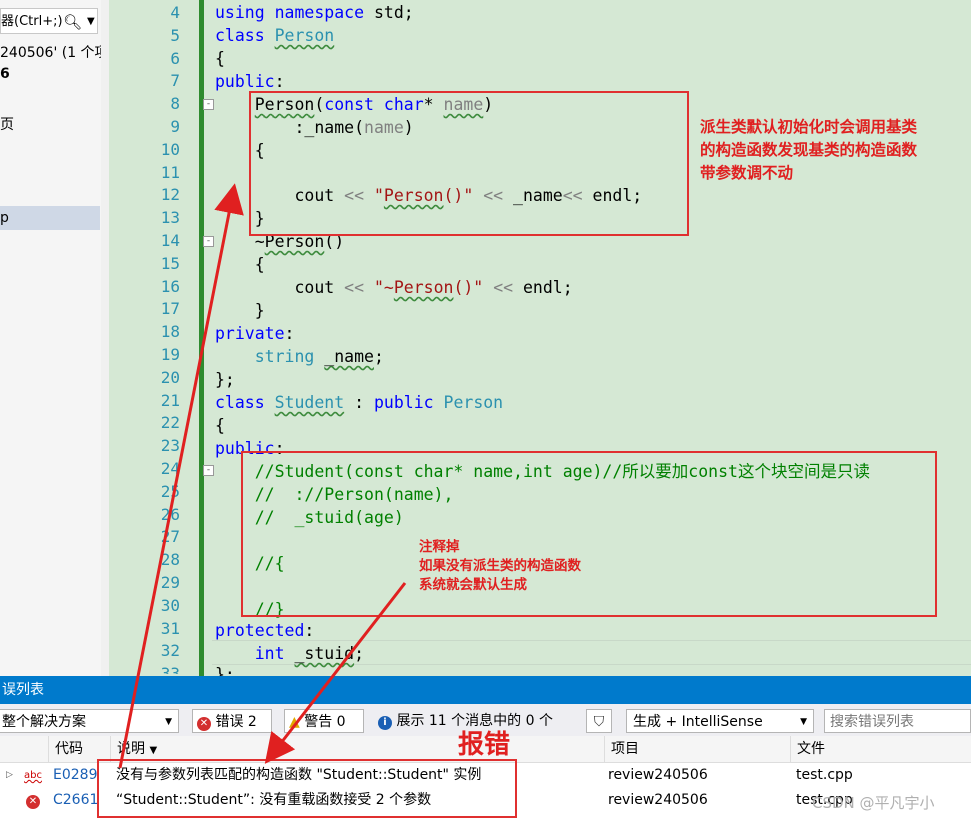  What do you see at coordinates (335, 673) in the screenshot?
I see `arrow-to-error-row` at bounding box center [335, 673].